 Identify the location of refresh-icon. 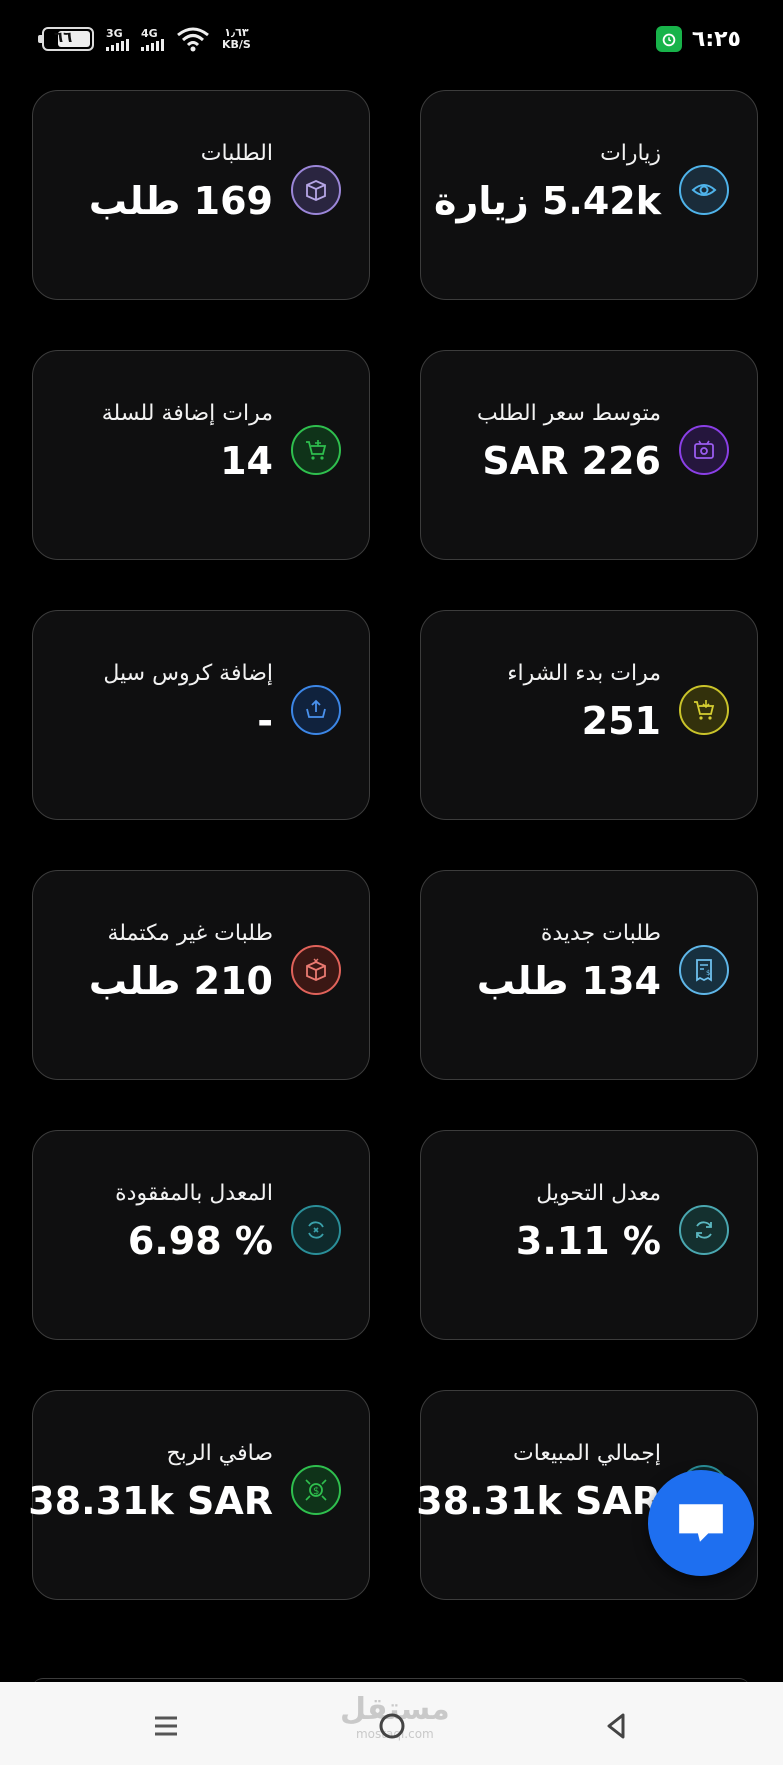
(704, 1230).